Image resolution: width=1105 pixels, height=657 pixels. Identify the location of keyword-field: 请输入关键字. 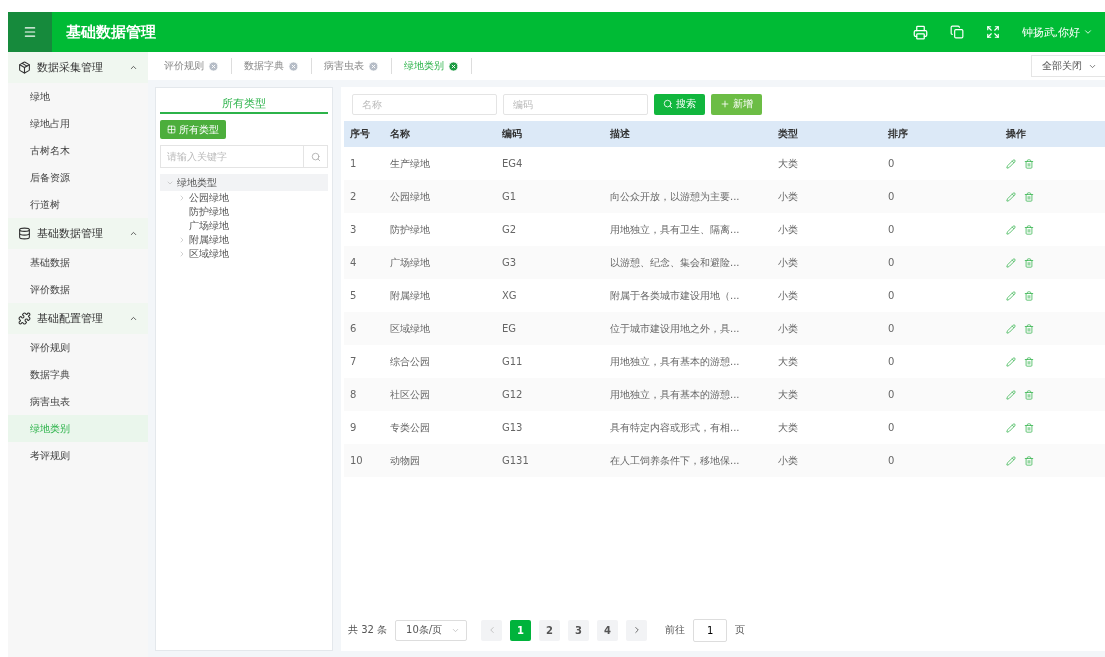
(231, 156).